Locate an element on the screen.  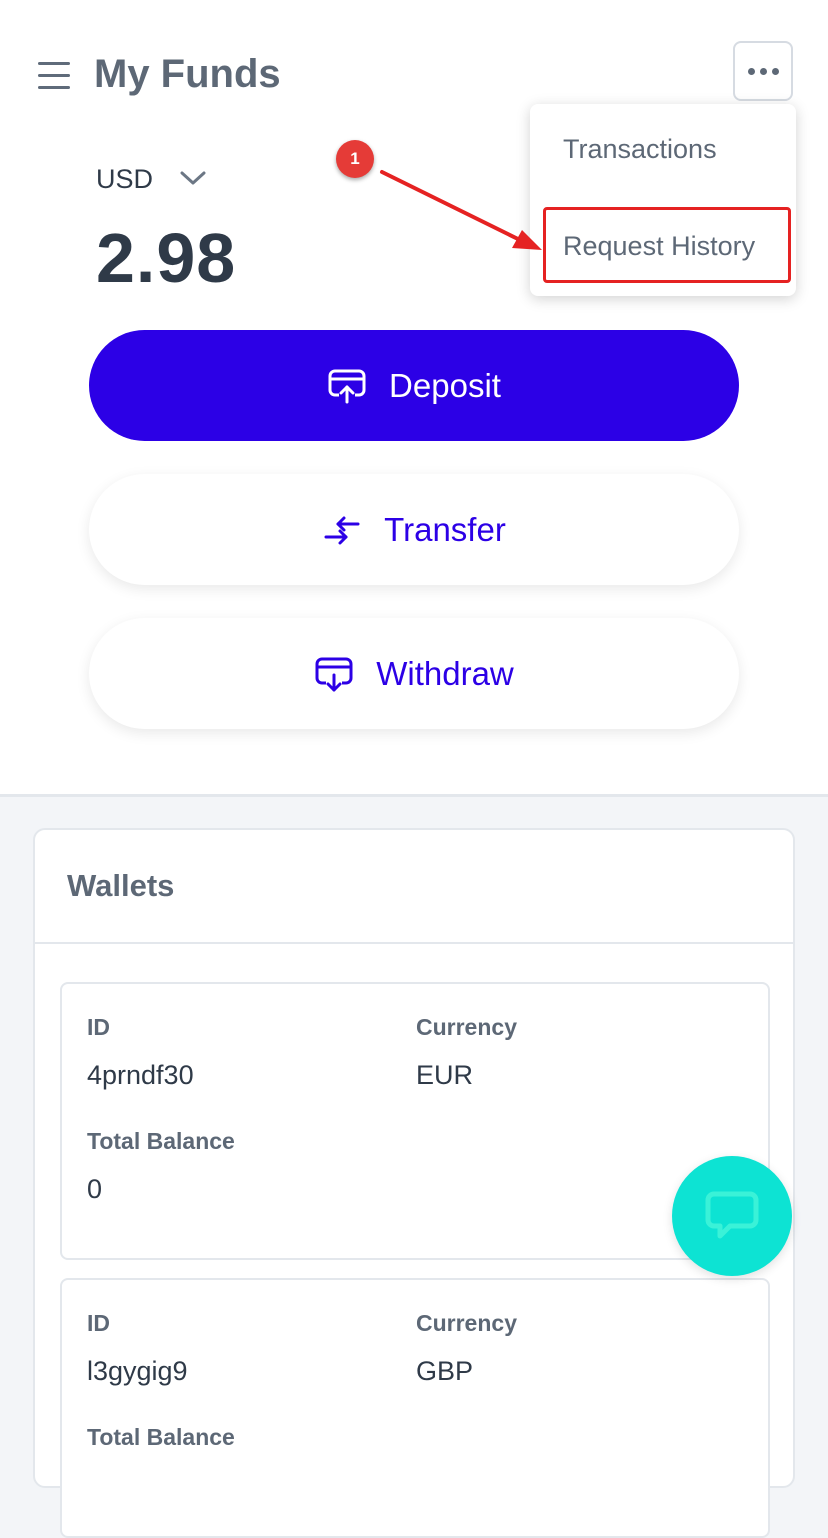
wallet-currency-value: GBP is located at coordinates (445, 1371).